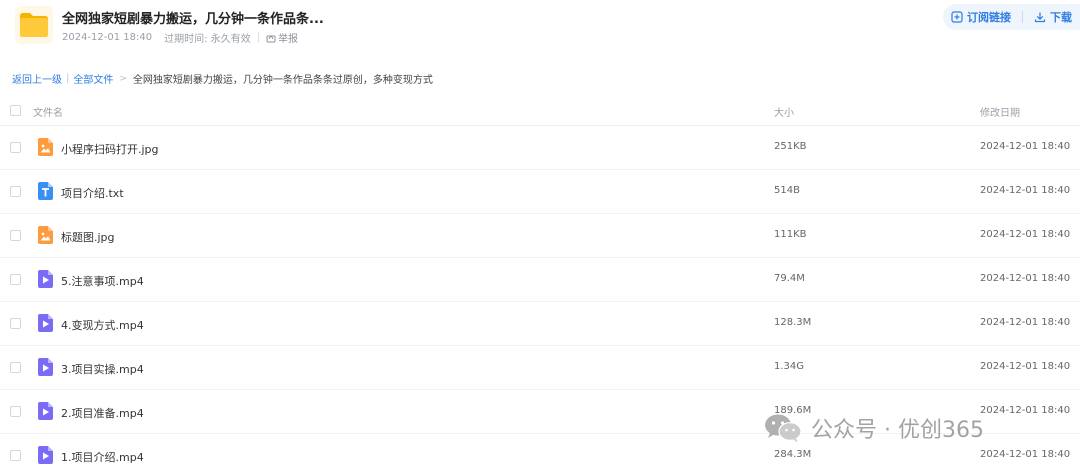  I want to click on breadcrumb-current: 全网独家短剧暴力搬运，几分钟一条作品条条过原创，多种变现方式, so click(282, 80).